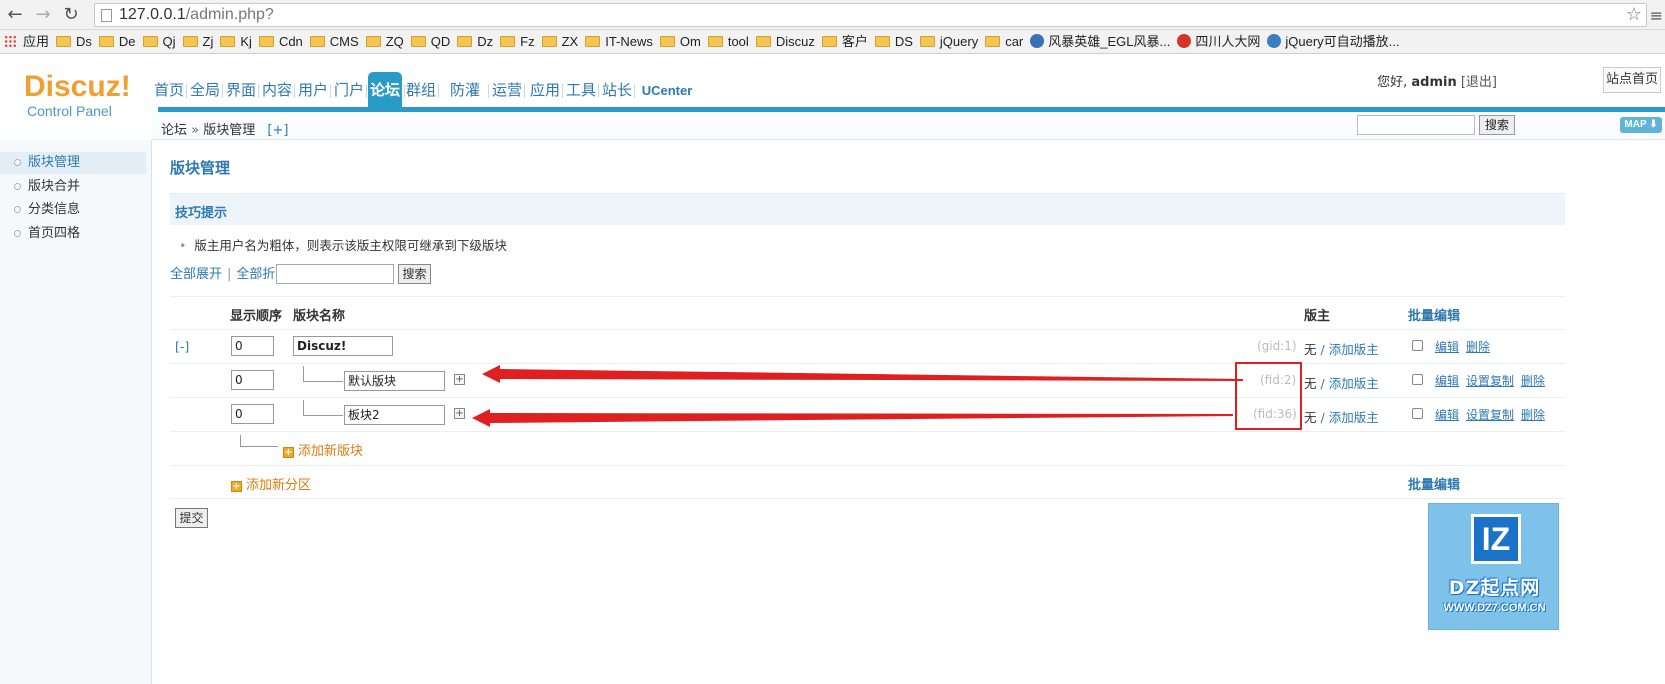 Image resolution: width=1665 pixels, height=684 pixels. I want to click on annotation-arrows, so click(857, 396).